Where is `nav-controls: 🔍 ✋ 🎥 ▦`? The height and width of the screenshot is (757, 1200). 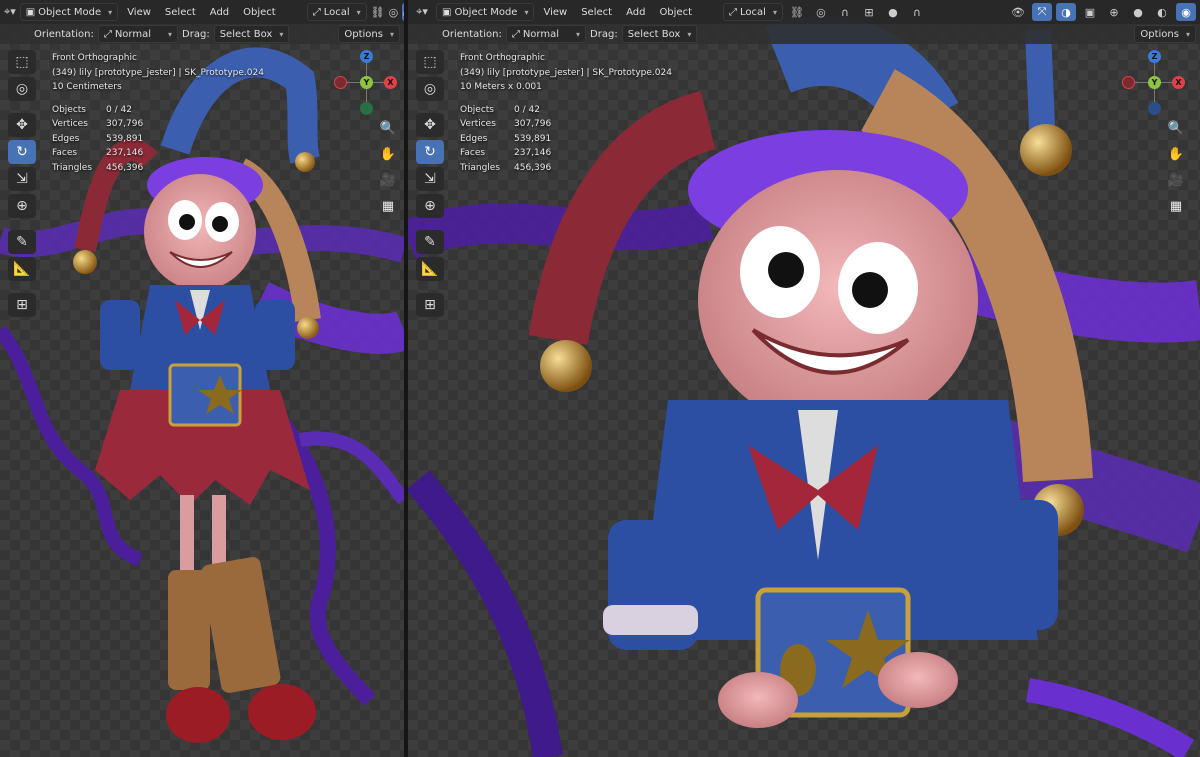
nav-controls: 🔍 ✋ 🎥 ▦ is located at coordinates (388, 167).